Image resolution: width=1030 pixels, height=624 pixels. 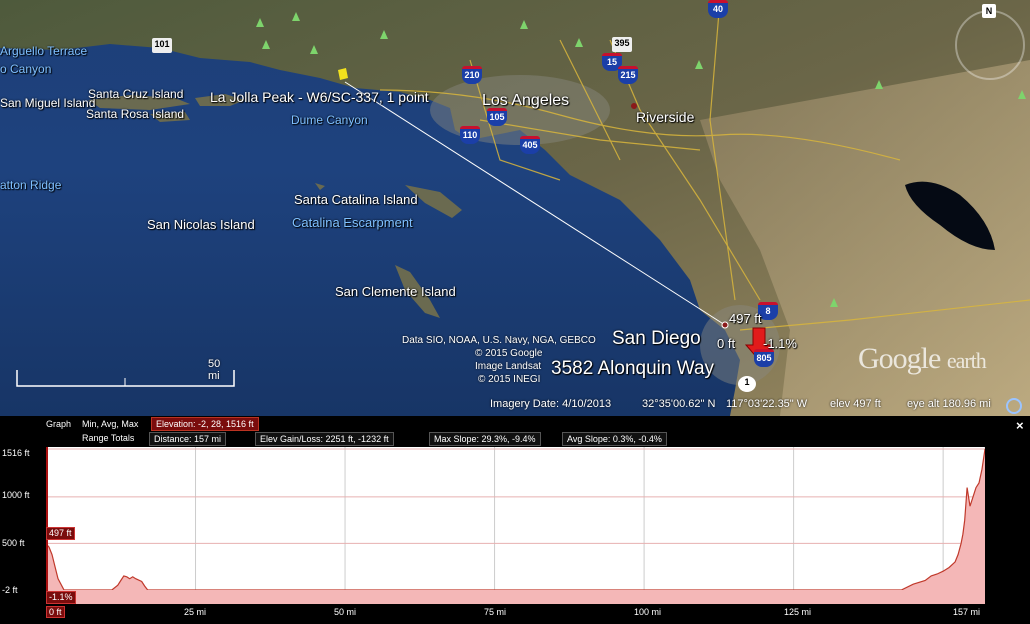 What do you see at coordinates (16, 453) in the screenshot?
I see `y-tick-label: 1516 ft` at bounding box center [16, 453].